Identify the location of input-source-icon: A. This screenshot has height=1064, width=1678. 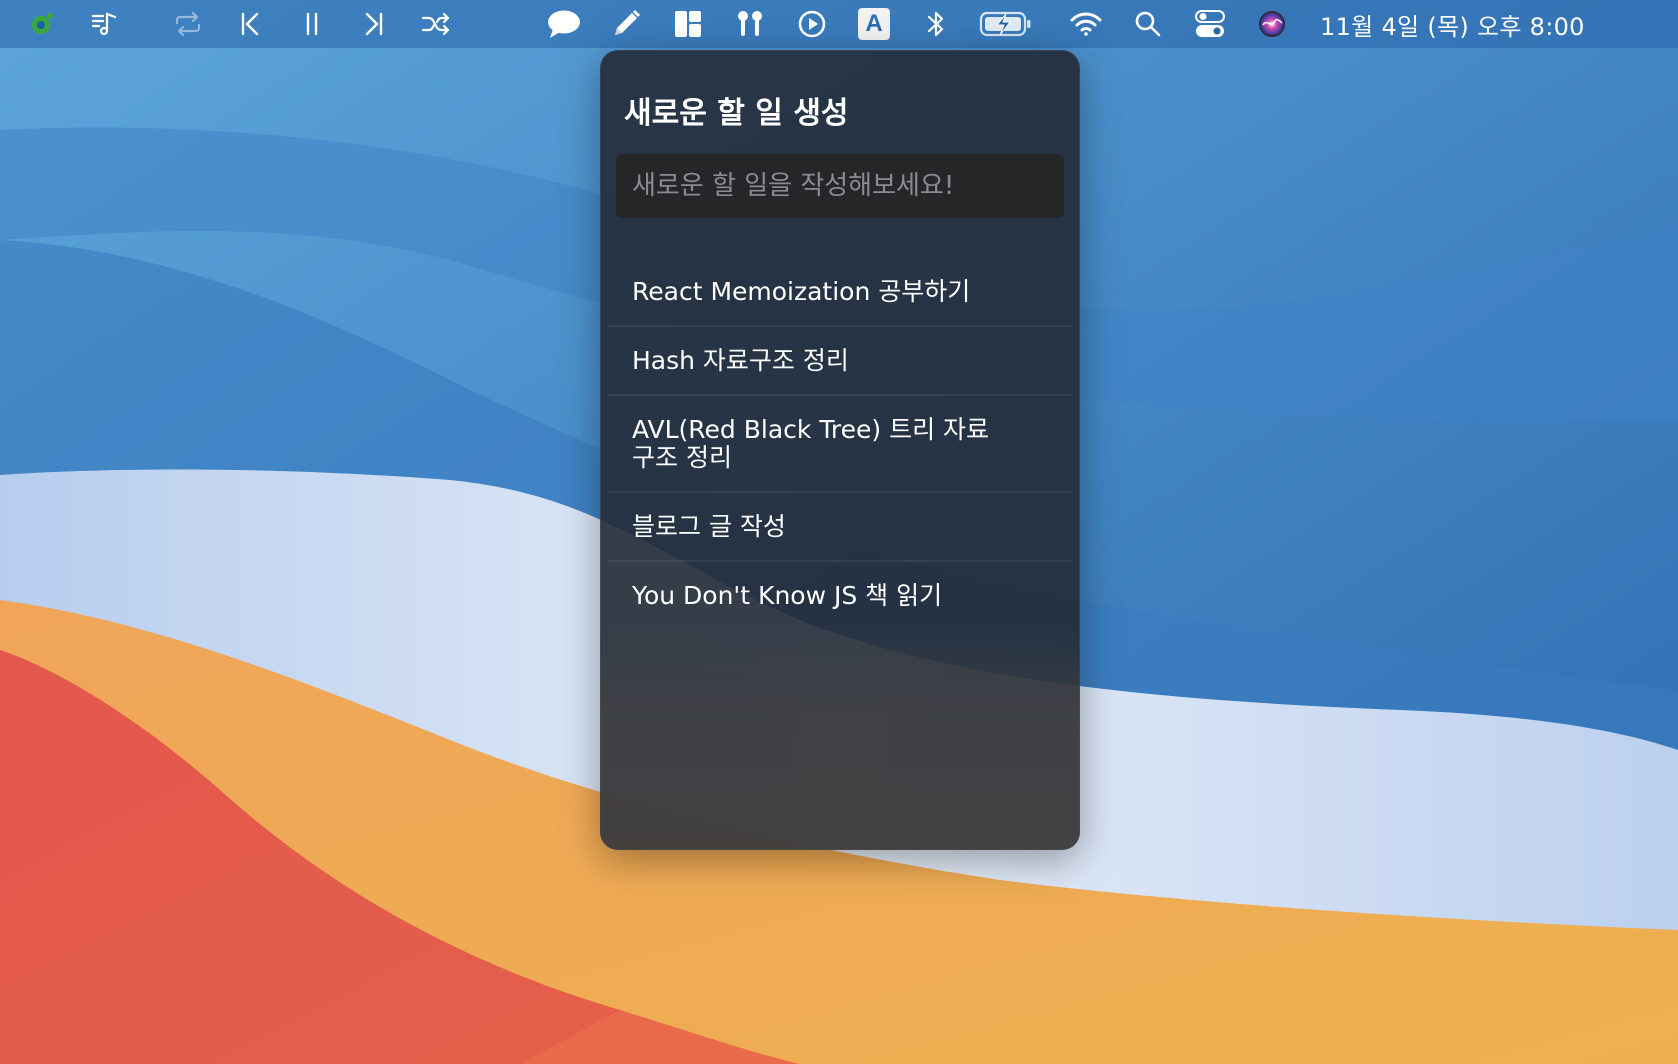
(874, 24).